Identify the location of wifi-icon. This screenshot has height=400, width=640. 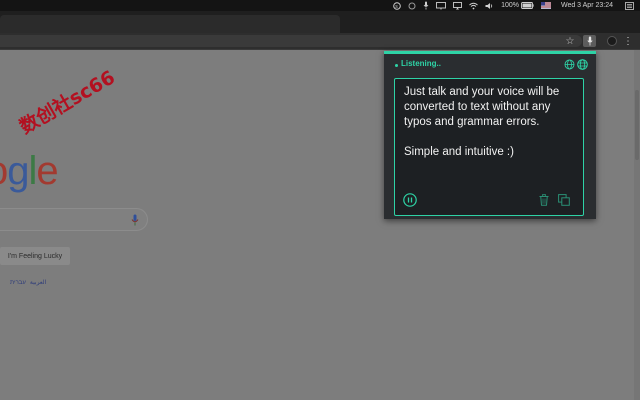
(473, 6).